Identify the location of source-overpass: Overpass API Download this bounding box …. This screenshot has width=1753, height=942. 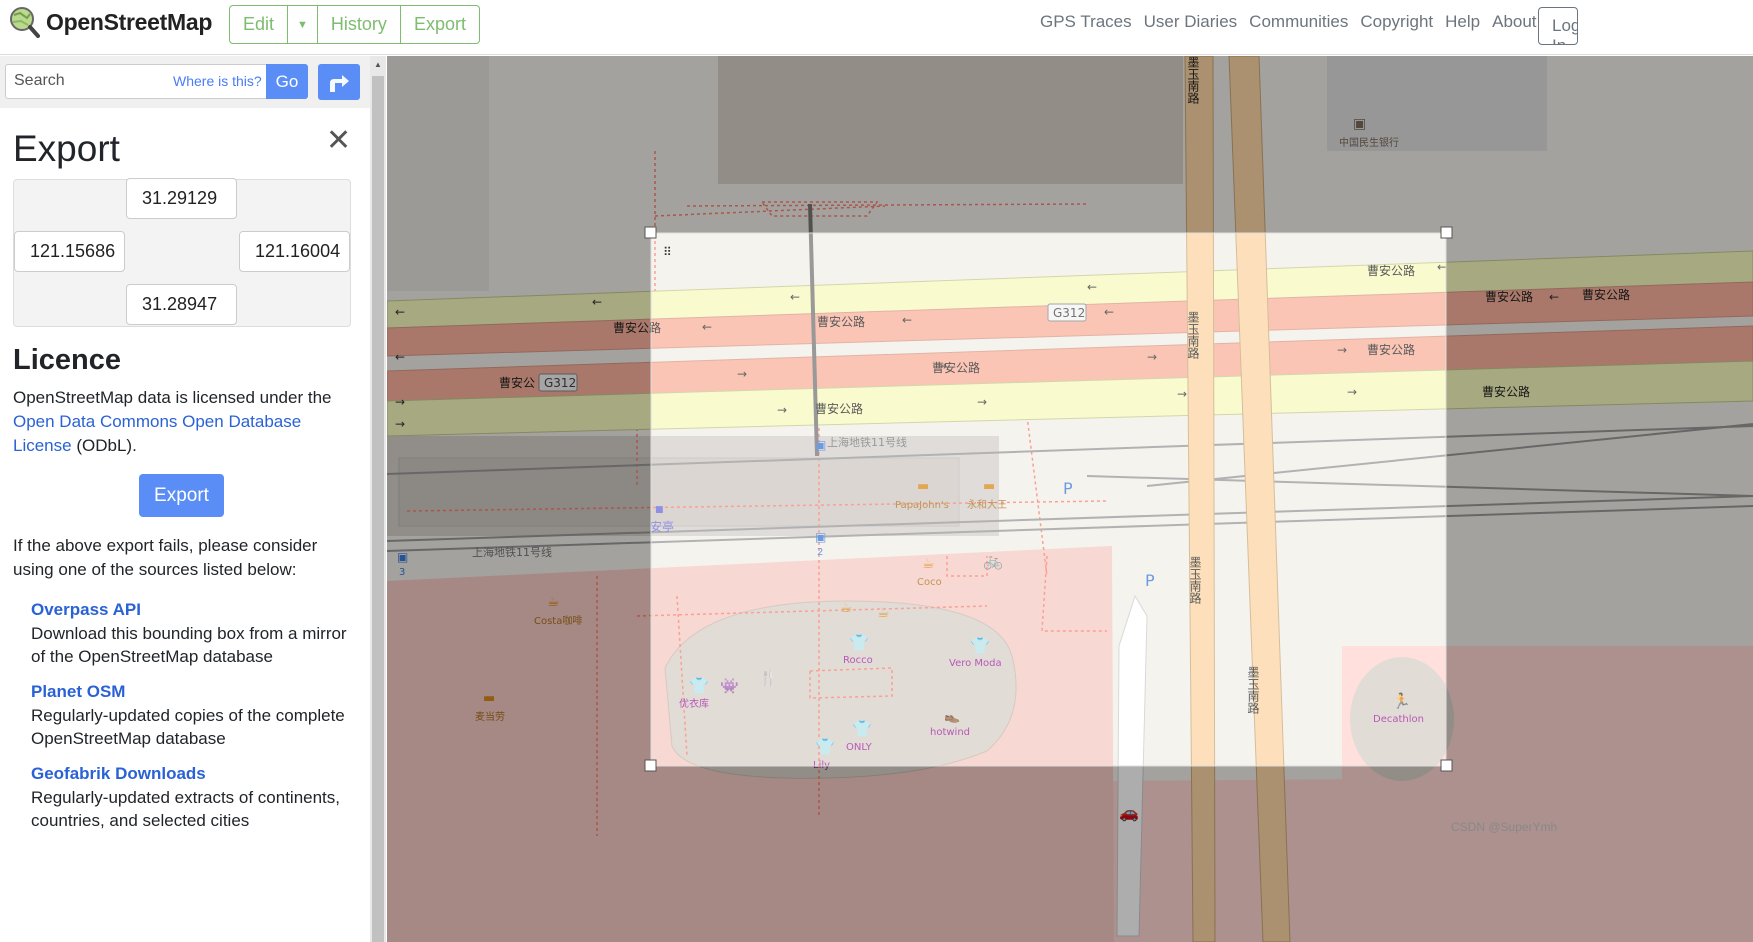
(191, 633).